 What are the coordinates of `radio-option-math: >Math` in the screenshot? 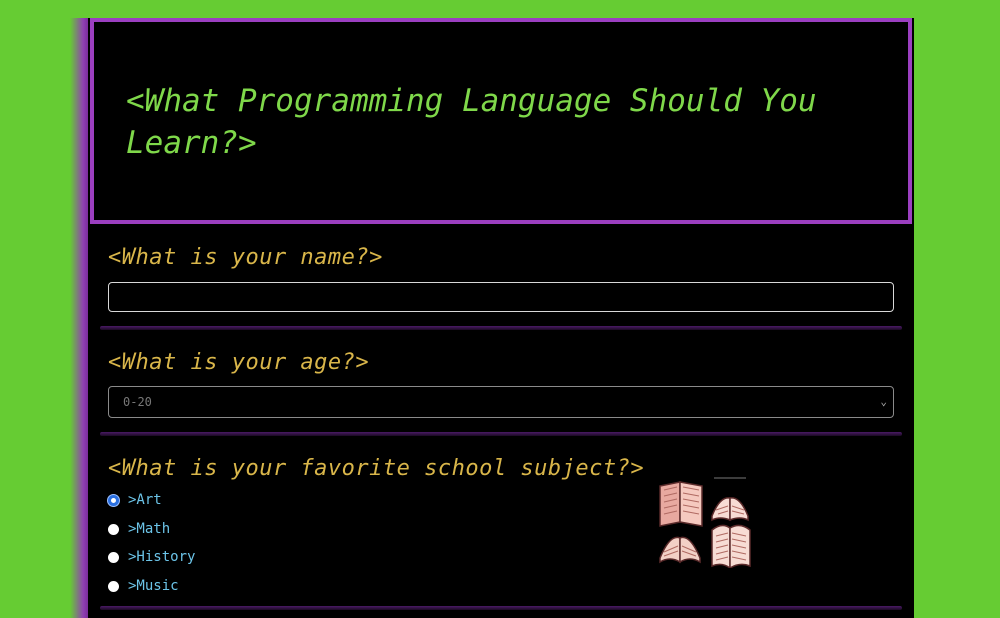 It's located at (139, 529).